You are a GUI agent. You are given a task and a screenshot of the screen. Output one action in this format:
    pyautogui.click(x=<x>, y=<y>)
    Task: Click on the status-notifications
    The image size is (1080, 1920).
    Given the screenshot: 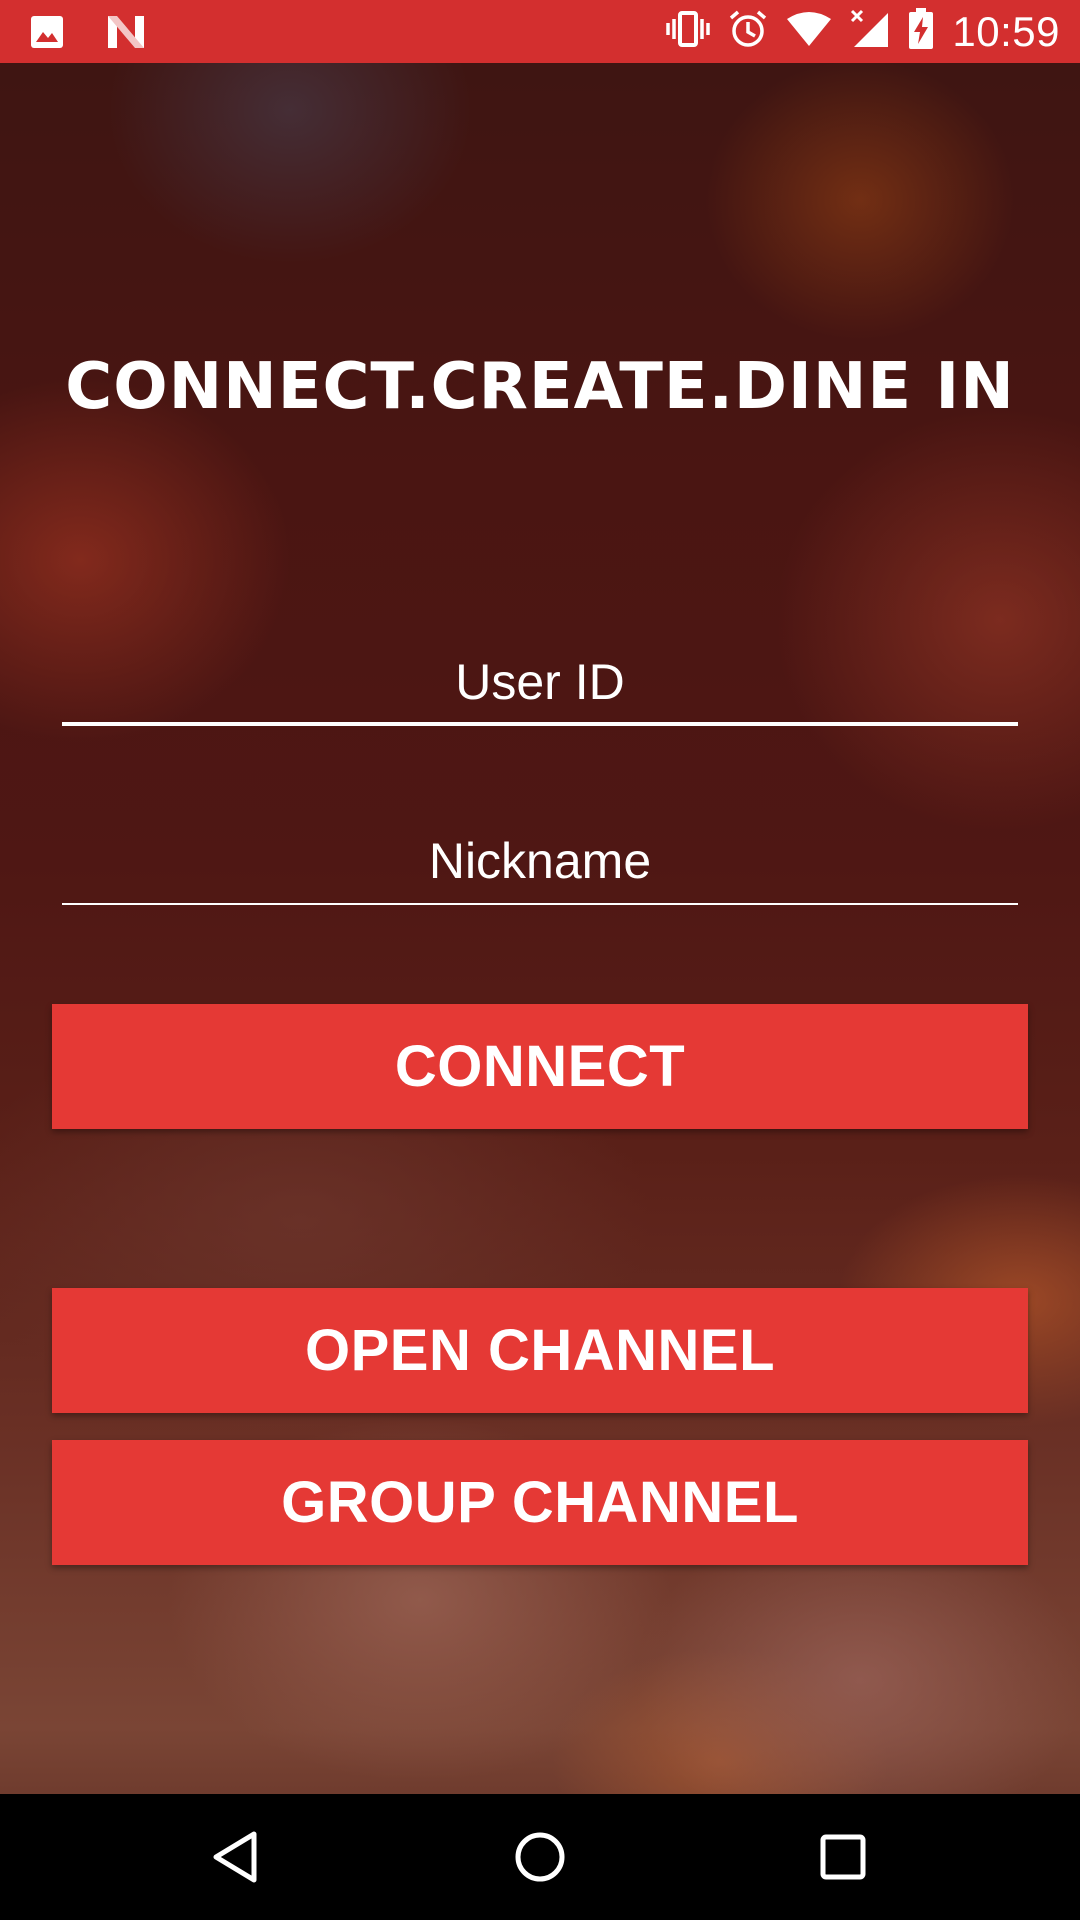 What is the action you would take?
    pyautogui.click(x=88, y=34)
    